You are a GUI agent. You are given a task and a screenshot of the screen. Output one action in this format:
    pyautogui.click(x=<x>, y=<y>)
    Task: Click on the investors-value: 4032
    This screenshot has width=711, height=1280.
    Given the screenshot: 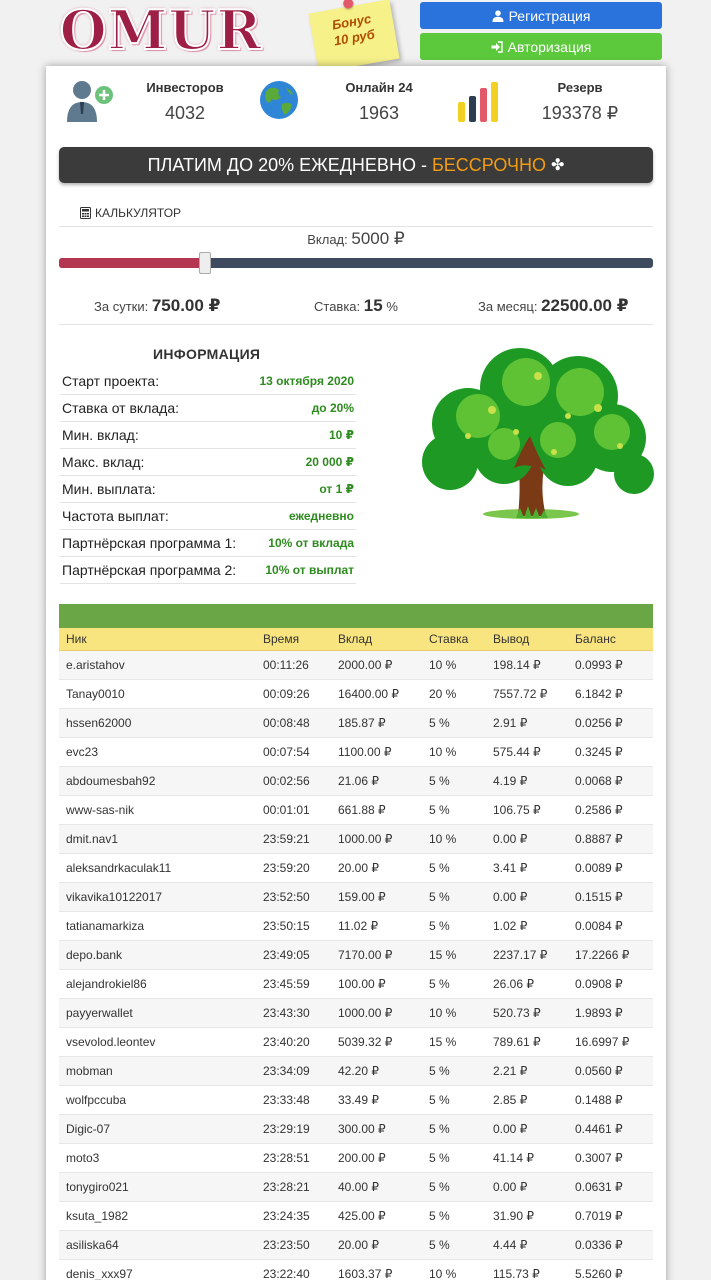 What is the action you would take?
    pyautogui.click(x=185, y=113)
    